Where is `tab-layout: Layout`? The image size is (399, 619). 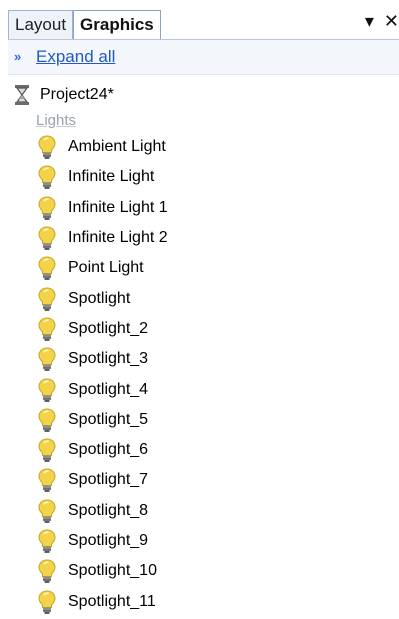 tab-layout: Layout is located at coordinates (41, 25).